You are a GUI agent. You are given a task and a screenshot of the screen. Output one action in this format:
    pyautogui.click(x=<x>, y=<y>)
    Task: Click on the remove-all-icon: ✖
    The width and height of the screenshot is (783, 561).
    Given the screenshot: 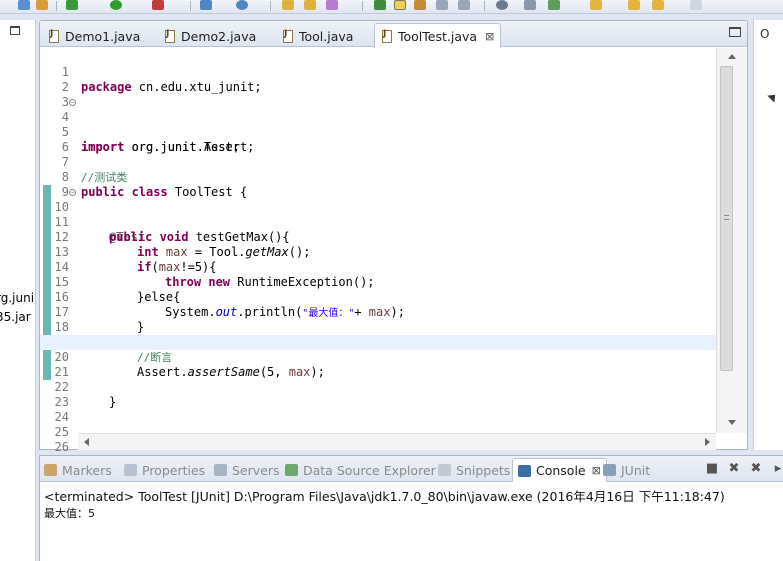 What is the action you would take?
    pyautogui.click(x=756, y=468)
    